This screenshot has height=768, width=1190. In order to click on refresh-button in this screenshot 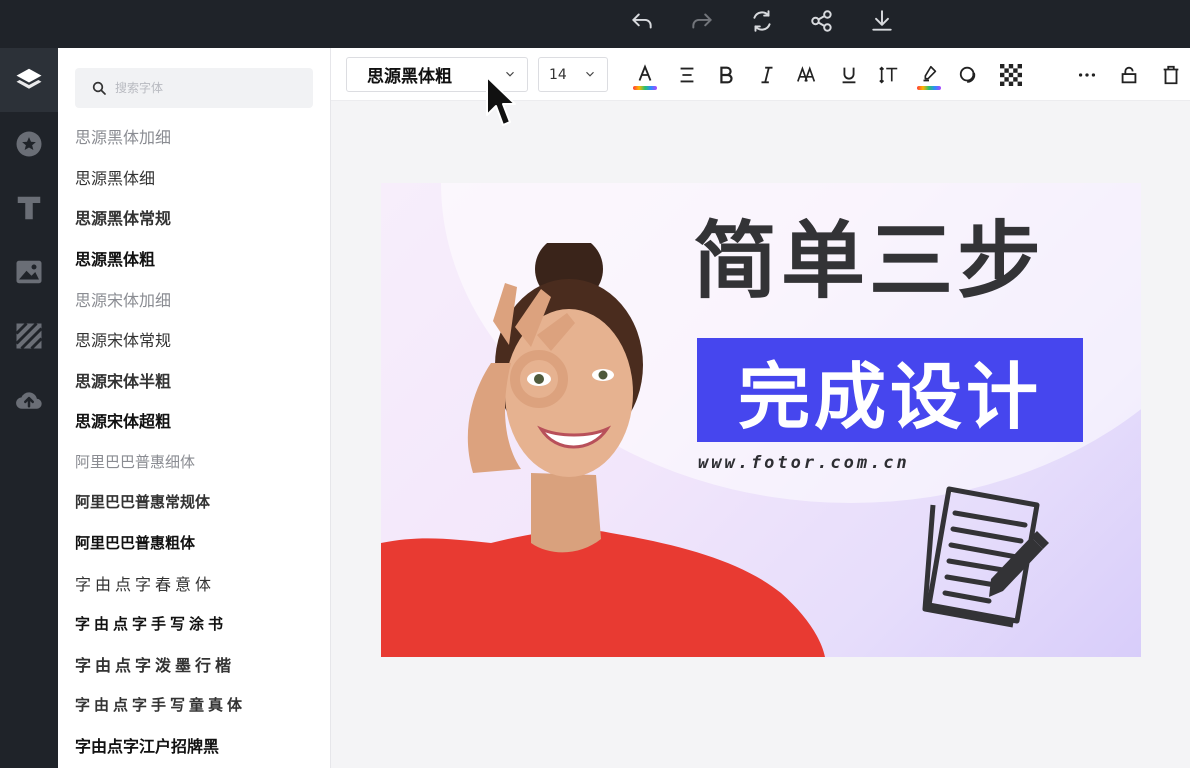, I will do `click(762, 21)`.